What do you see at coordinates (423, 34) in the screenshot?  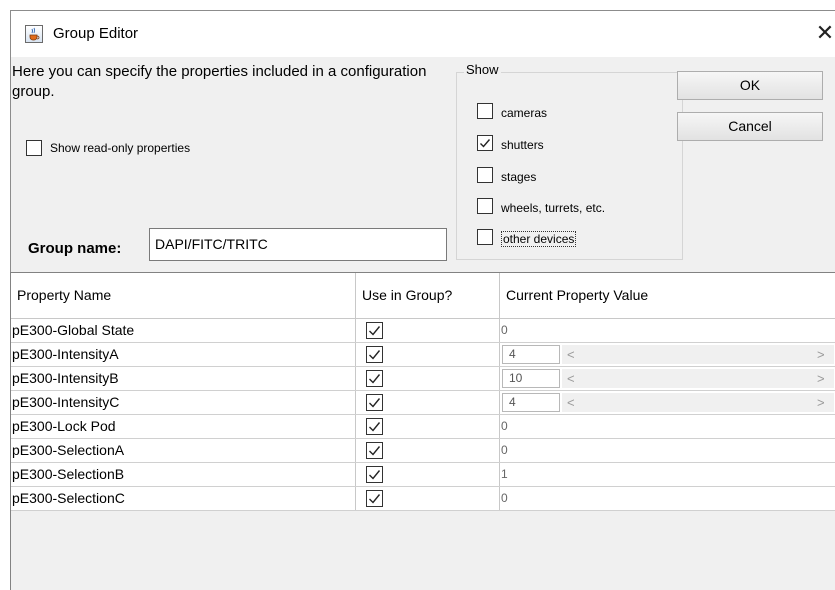 I see `title-bar: Group Editor ✕` at bounding box center [423, 34].